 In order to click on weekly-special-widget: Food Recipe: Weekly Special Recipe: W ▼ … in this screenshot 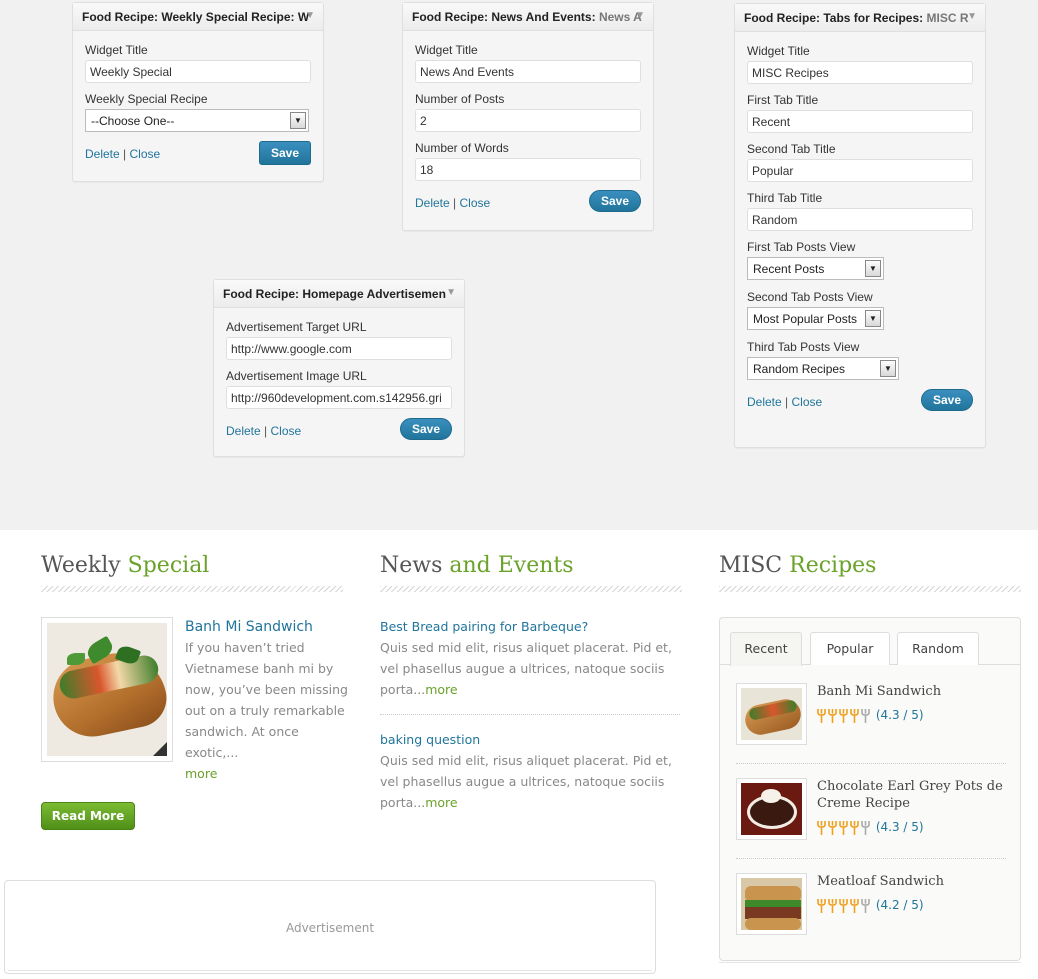, I will do `click(198, 92)`.